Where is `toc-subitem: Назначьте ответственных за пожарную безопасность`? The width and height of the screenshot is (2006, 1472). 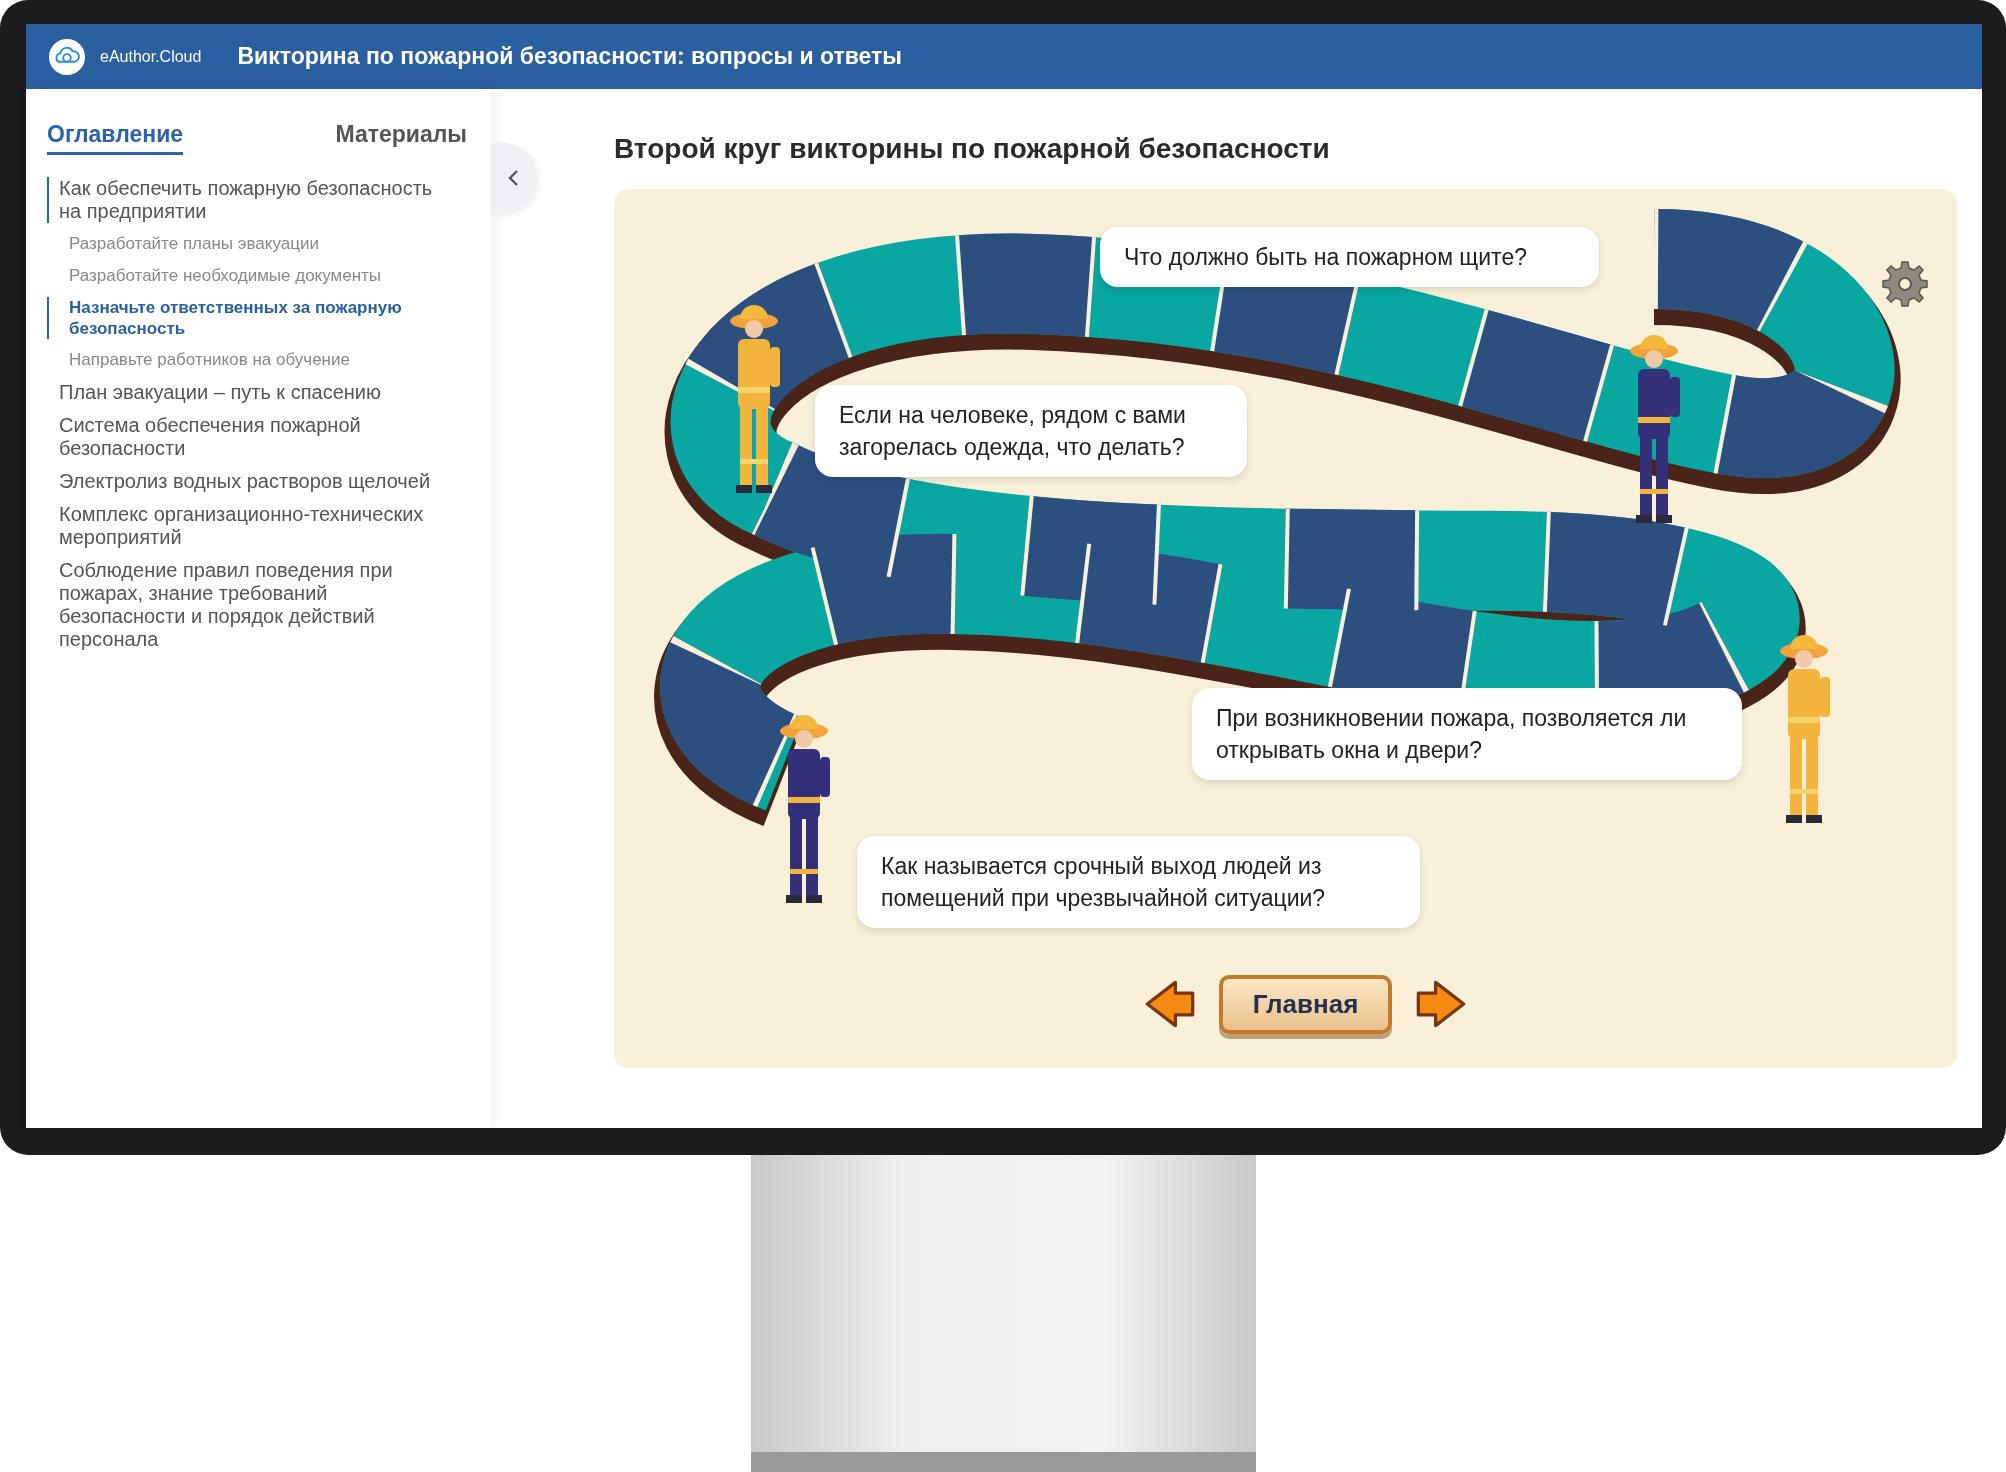 toc-subitem: Назначьте ответственных за пожарную безопасность is located at coordinates (244, 318).